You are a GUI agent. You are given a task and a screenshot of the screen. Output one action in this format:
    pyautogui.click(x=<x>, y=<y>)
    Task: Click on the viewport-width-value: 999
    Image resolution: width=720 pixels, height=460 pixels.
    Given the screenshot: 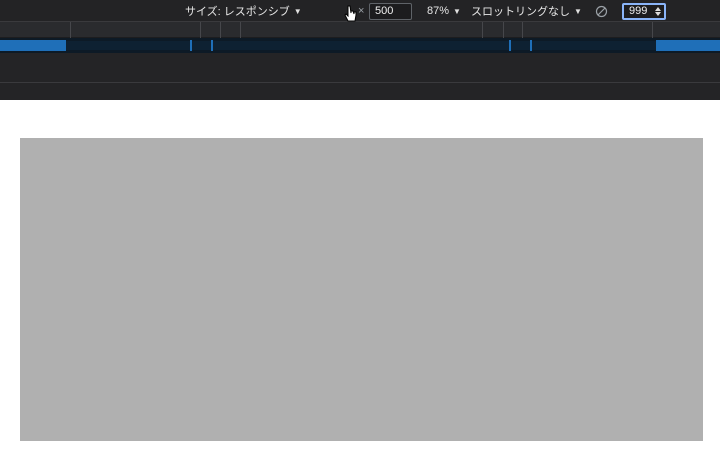 What is the action you would take?
    pyautogui.click(x=638, y=11)
    